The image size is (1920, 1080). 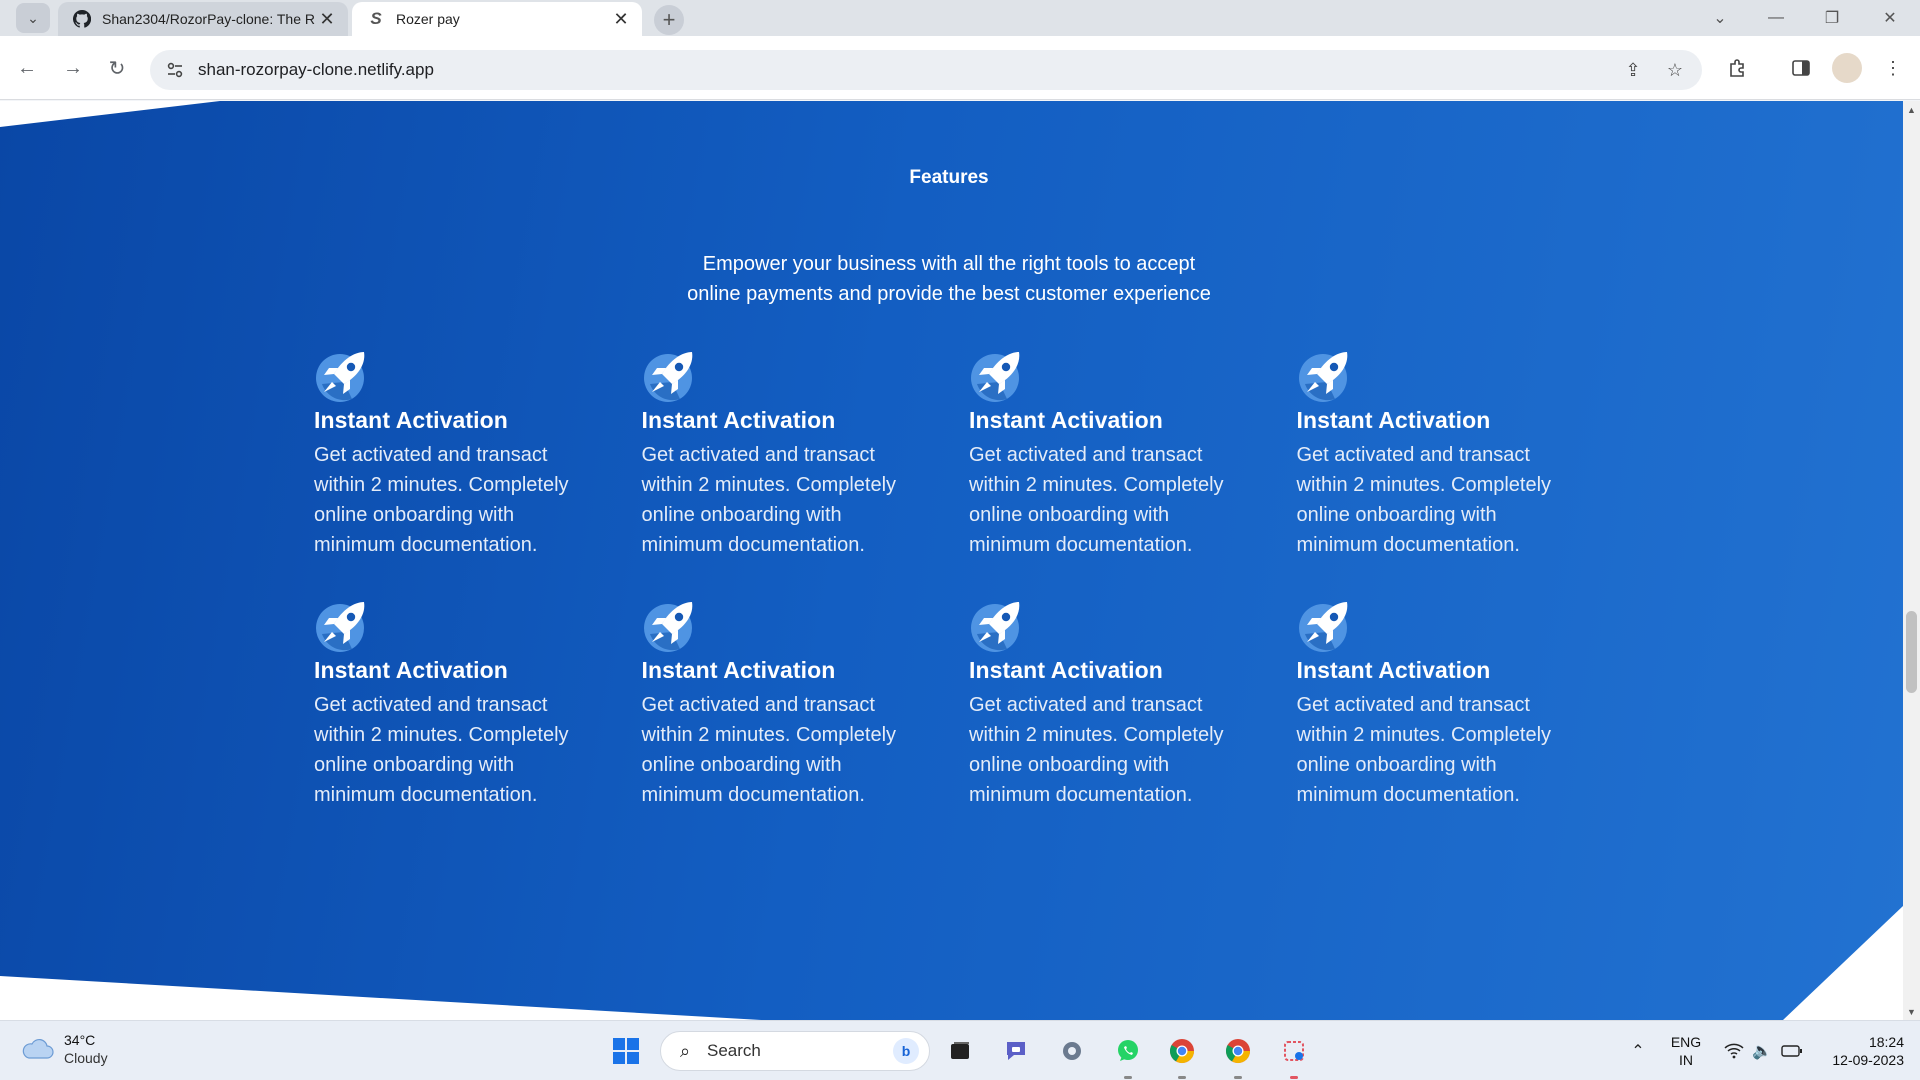 What do you see at coordinates (1686, 1042) in the screenshot?
I see `language-code: ENG` at bounding box center [1686, 1042].